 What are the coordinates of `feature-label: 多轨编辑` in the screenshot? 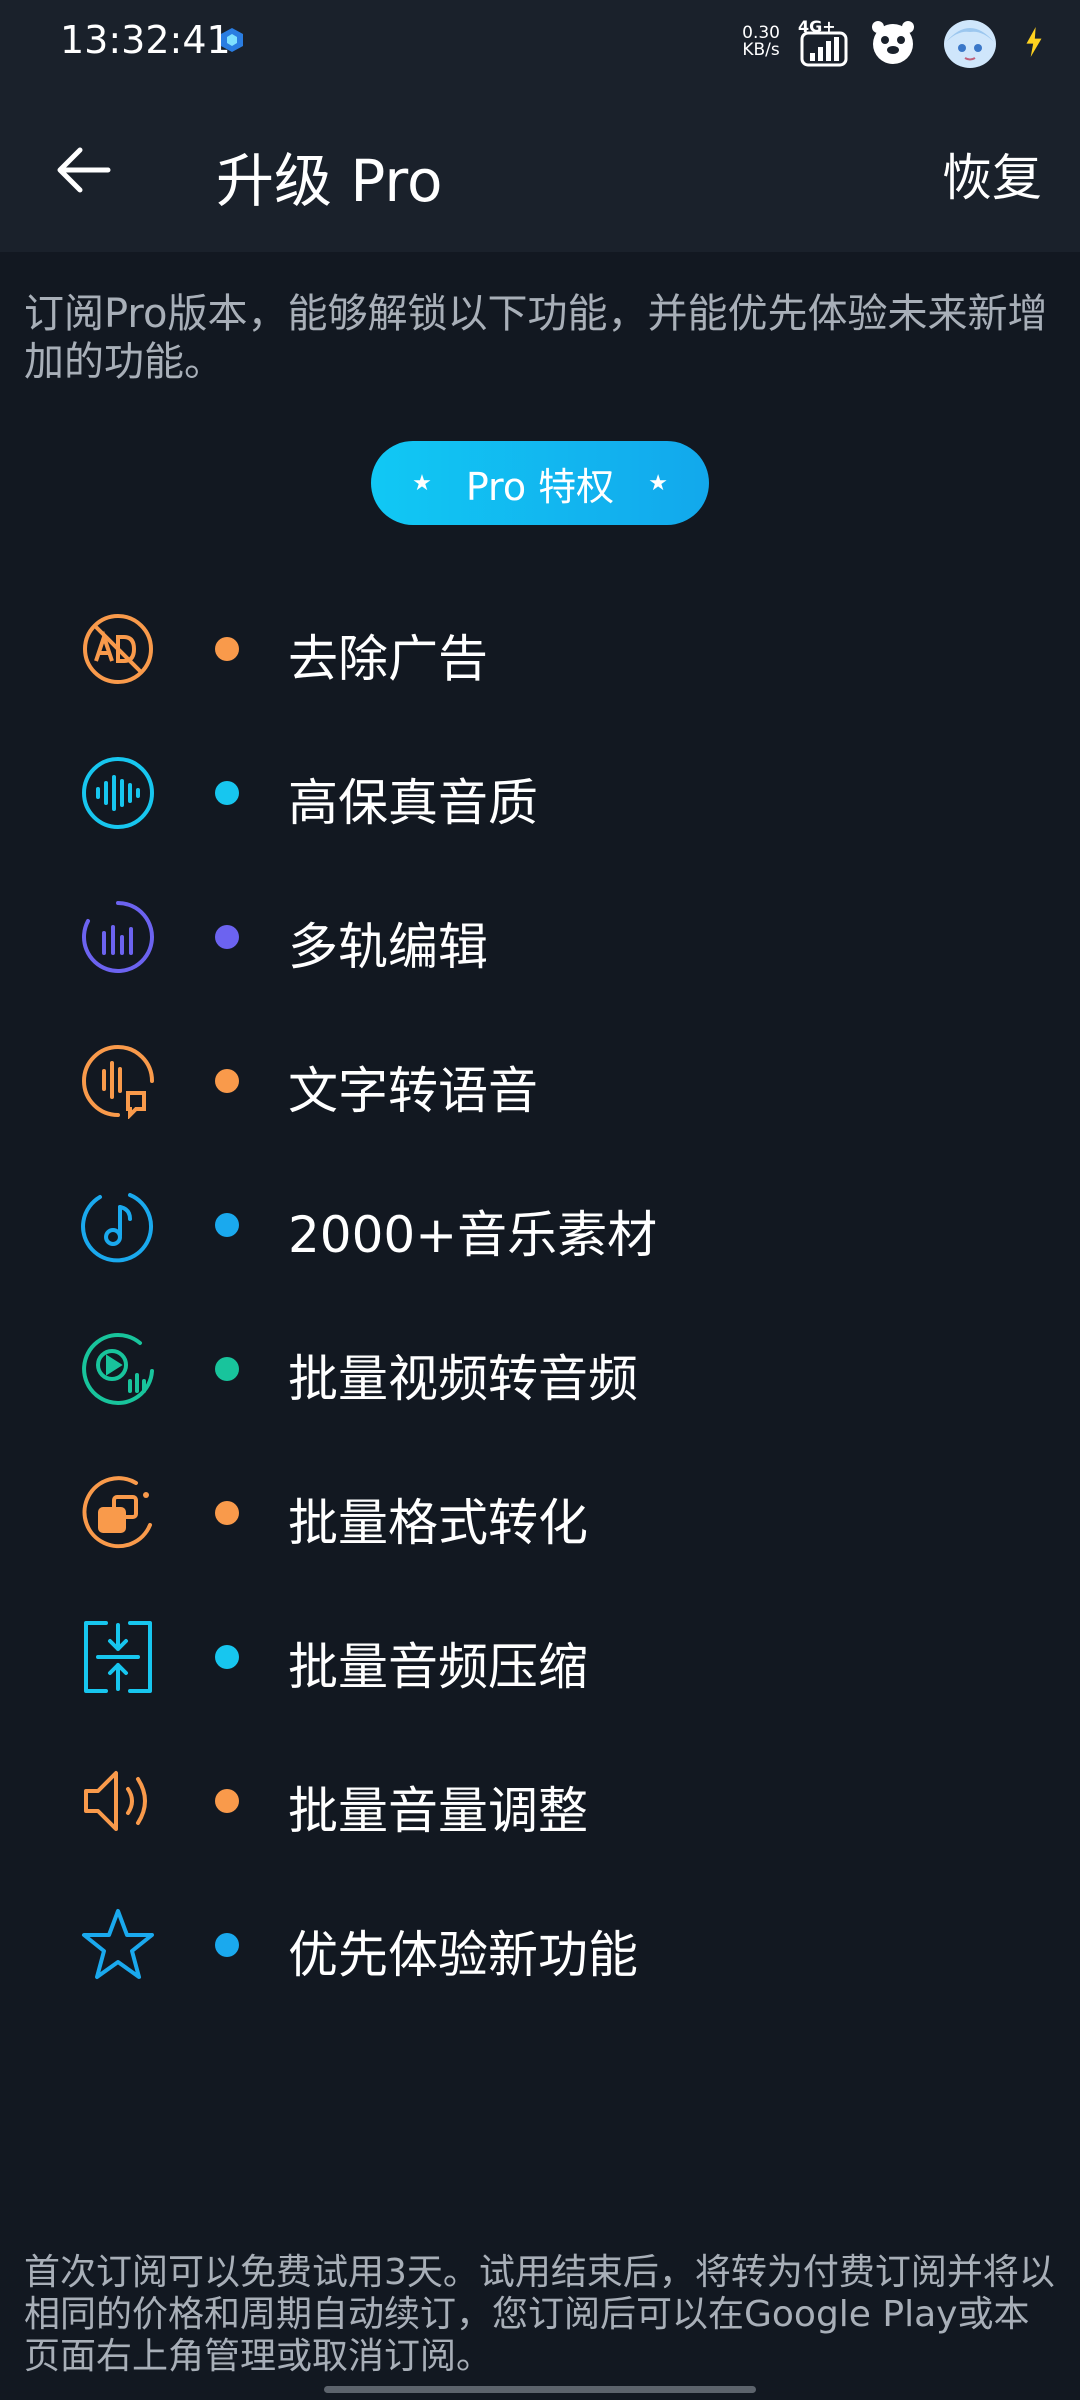 It's located at (388, 947).